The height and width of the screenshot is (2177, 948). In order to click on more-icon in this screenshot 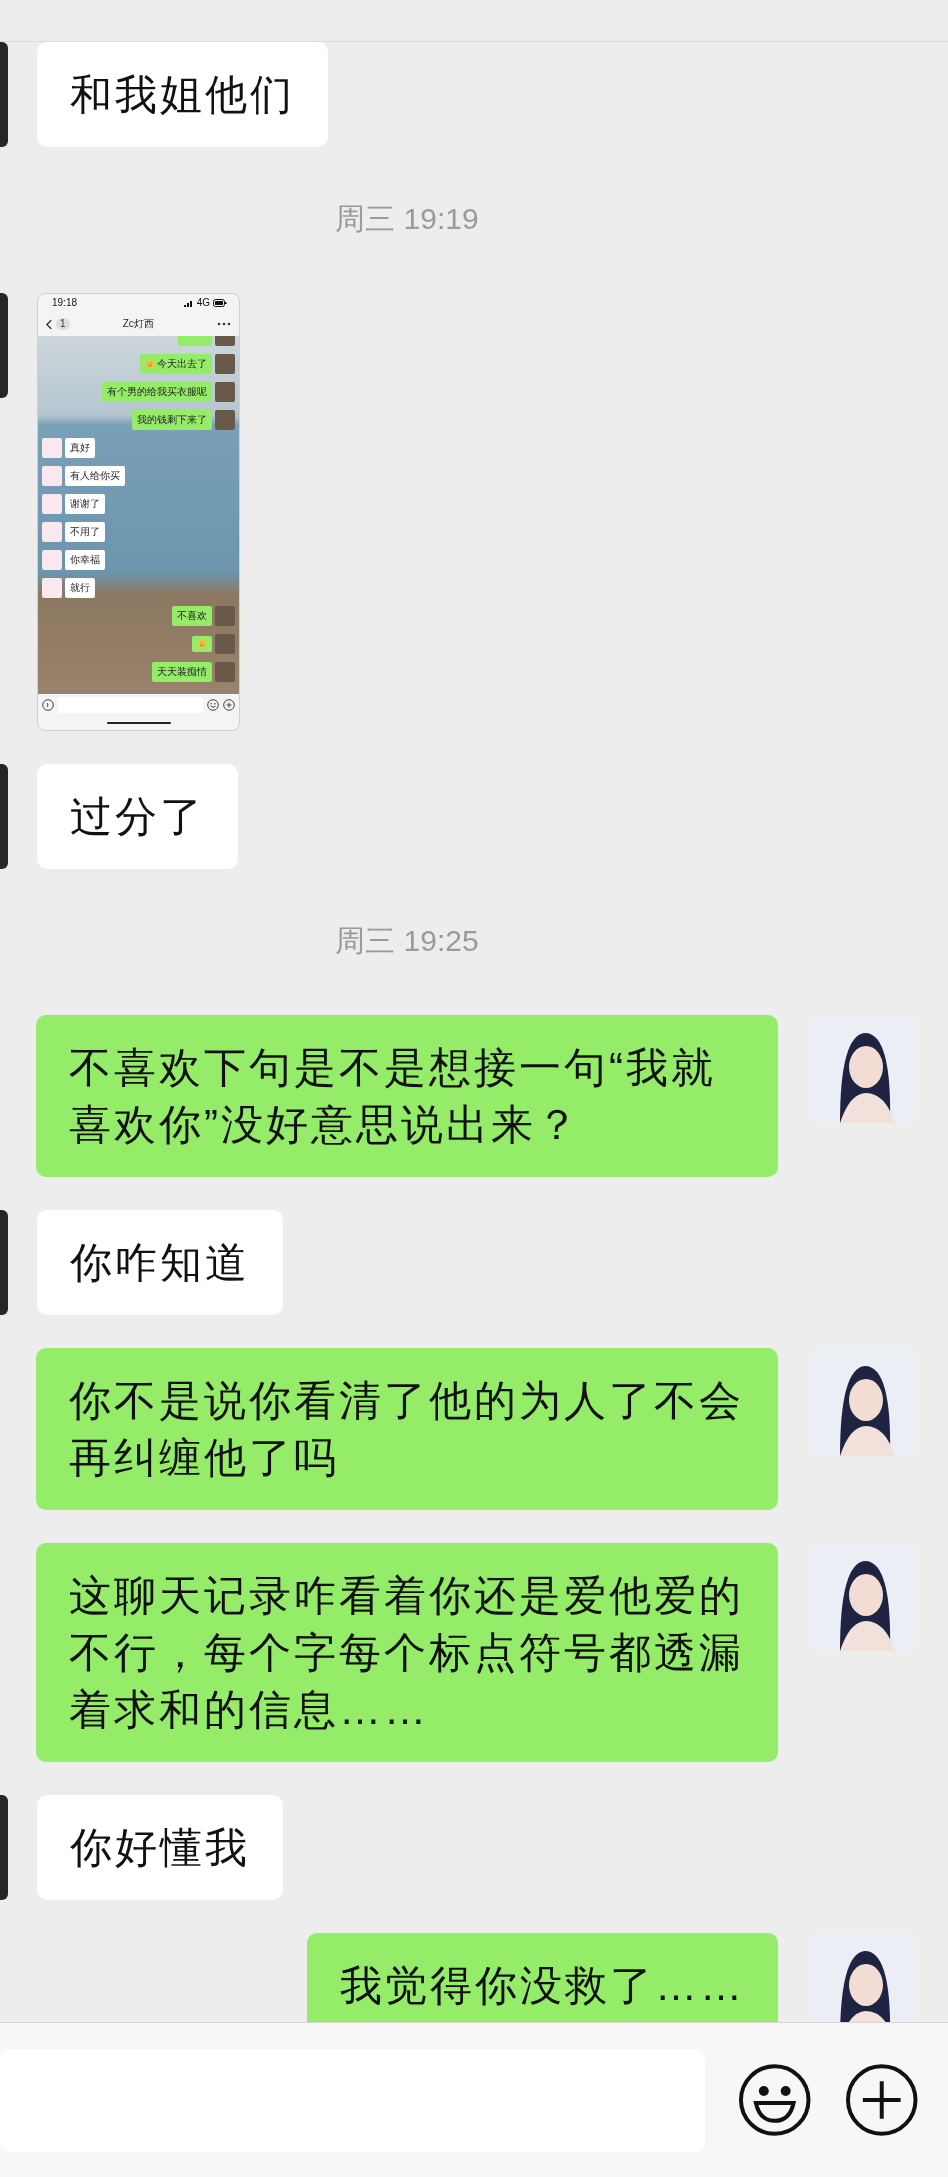, I will do `click(224, 324)`.